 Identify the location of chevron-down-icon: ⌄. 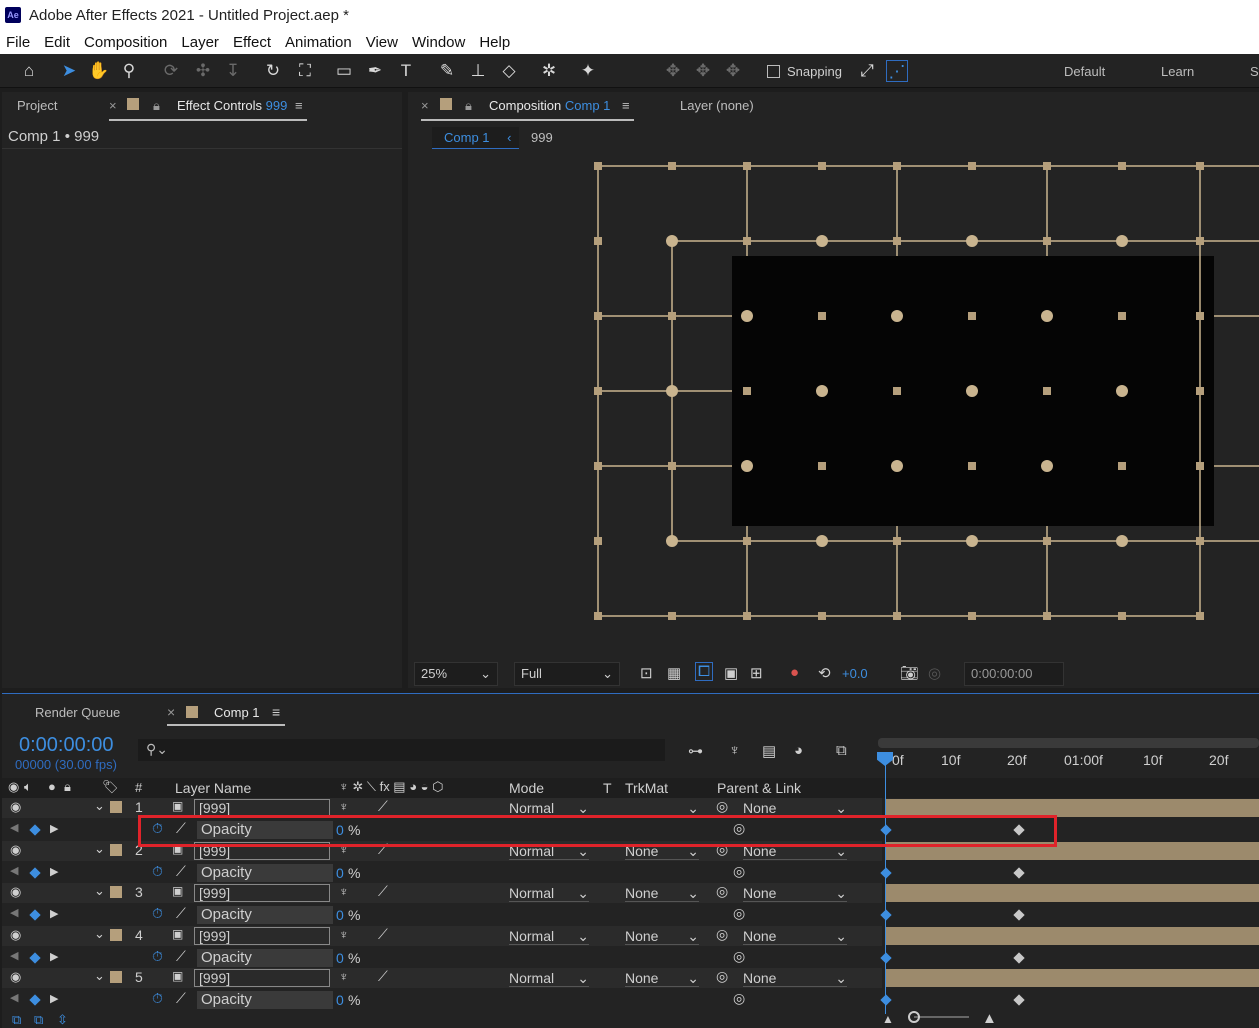
(99, 976).